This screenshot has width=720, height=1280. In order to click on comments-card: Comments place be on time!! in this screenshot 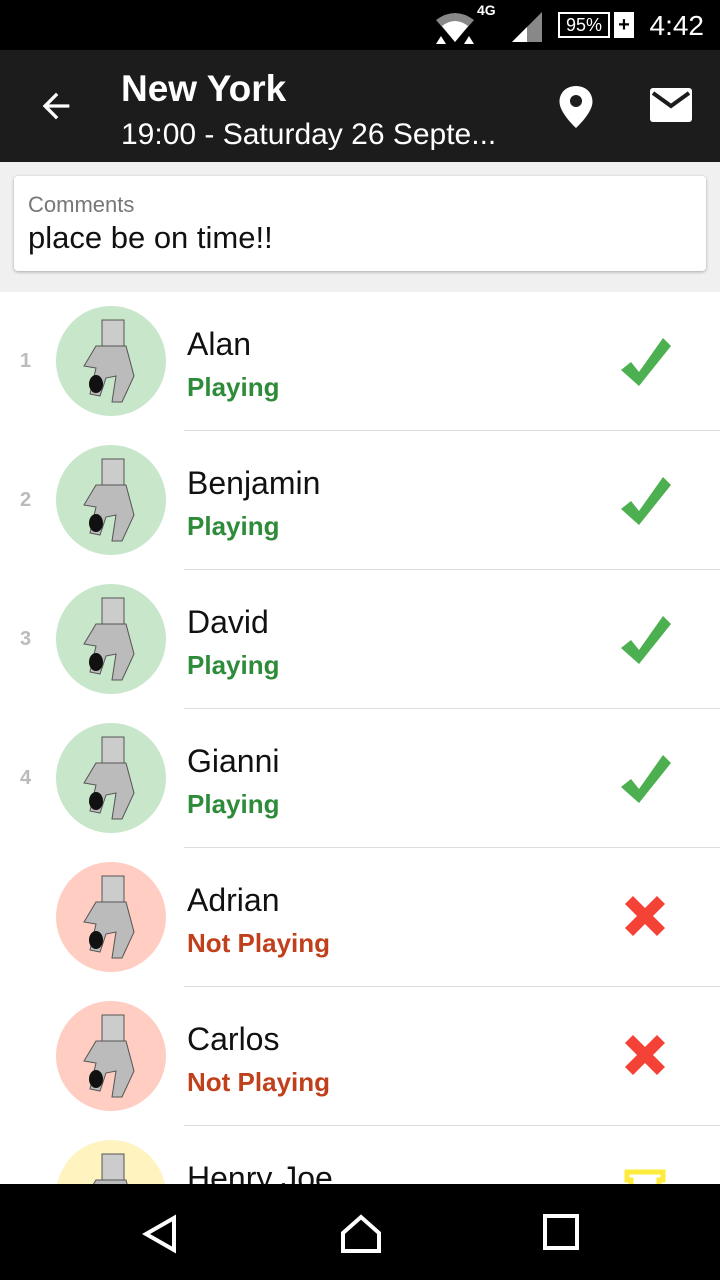, I will do `click(360, 223)`.